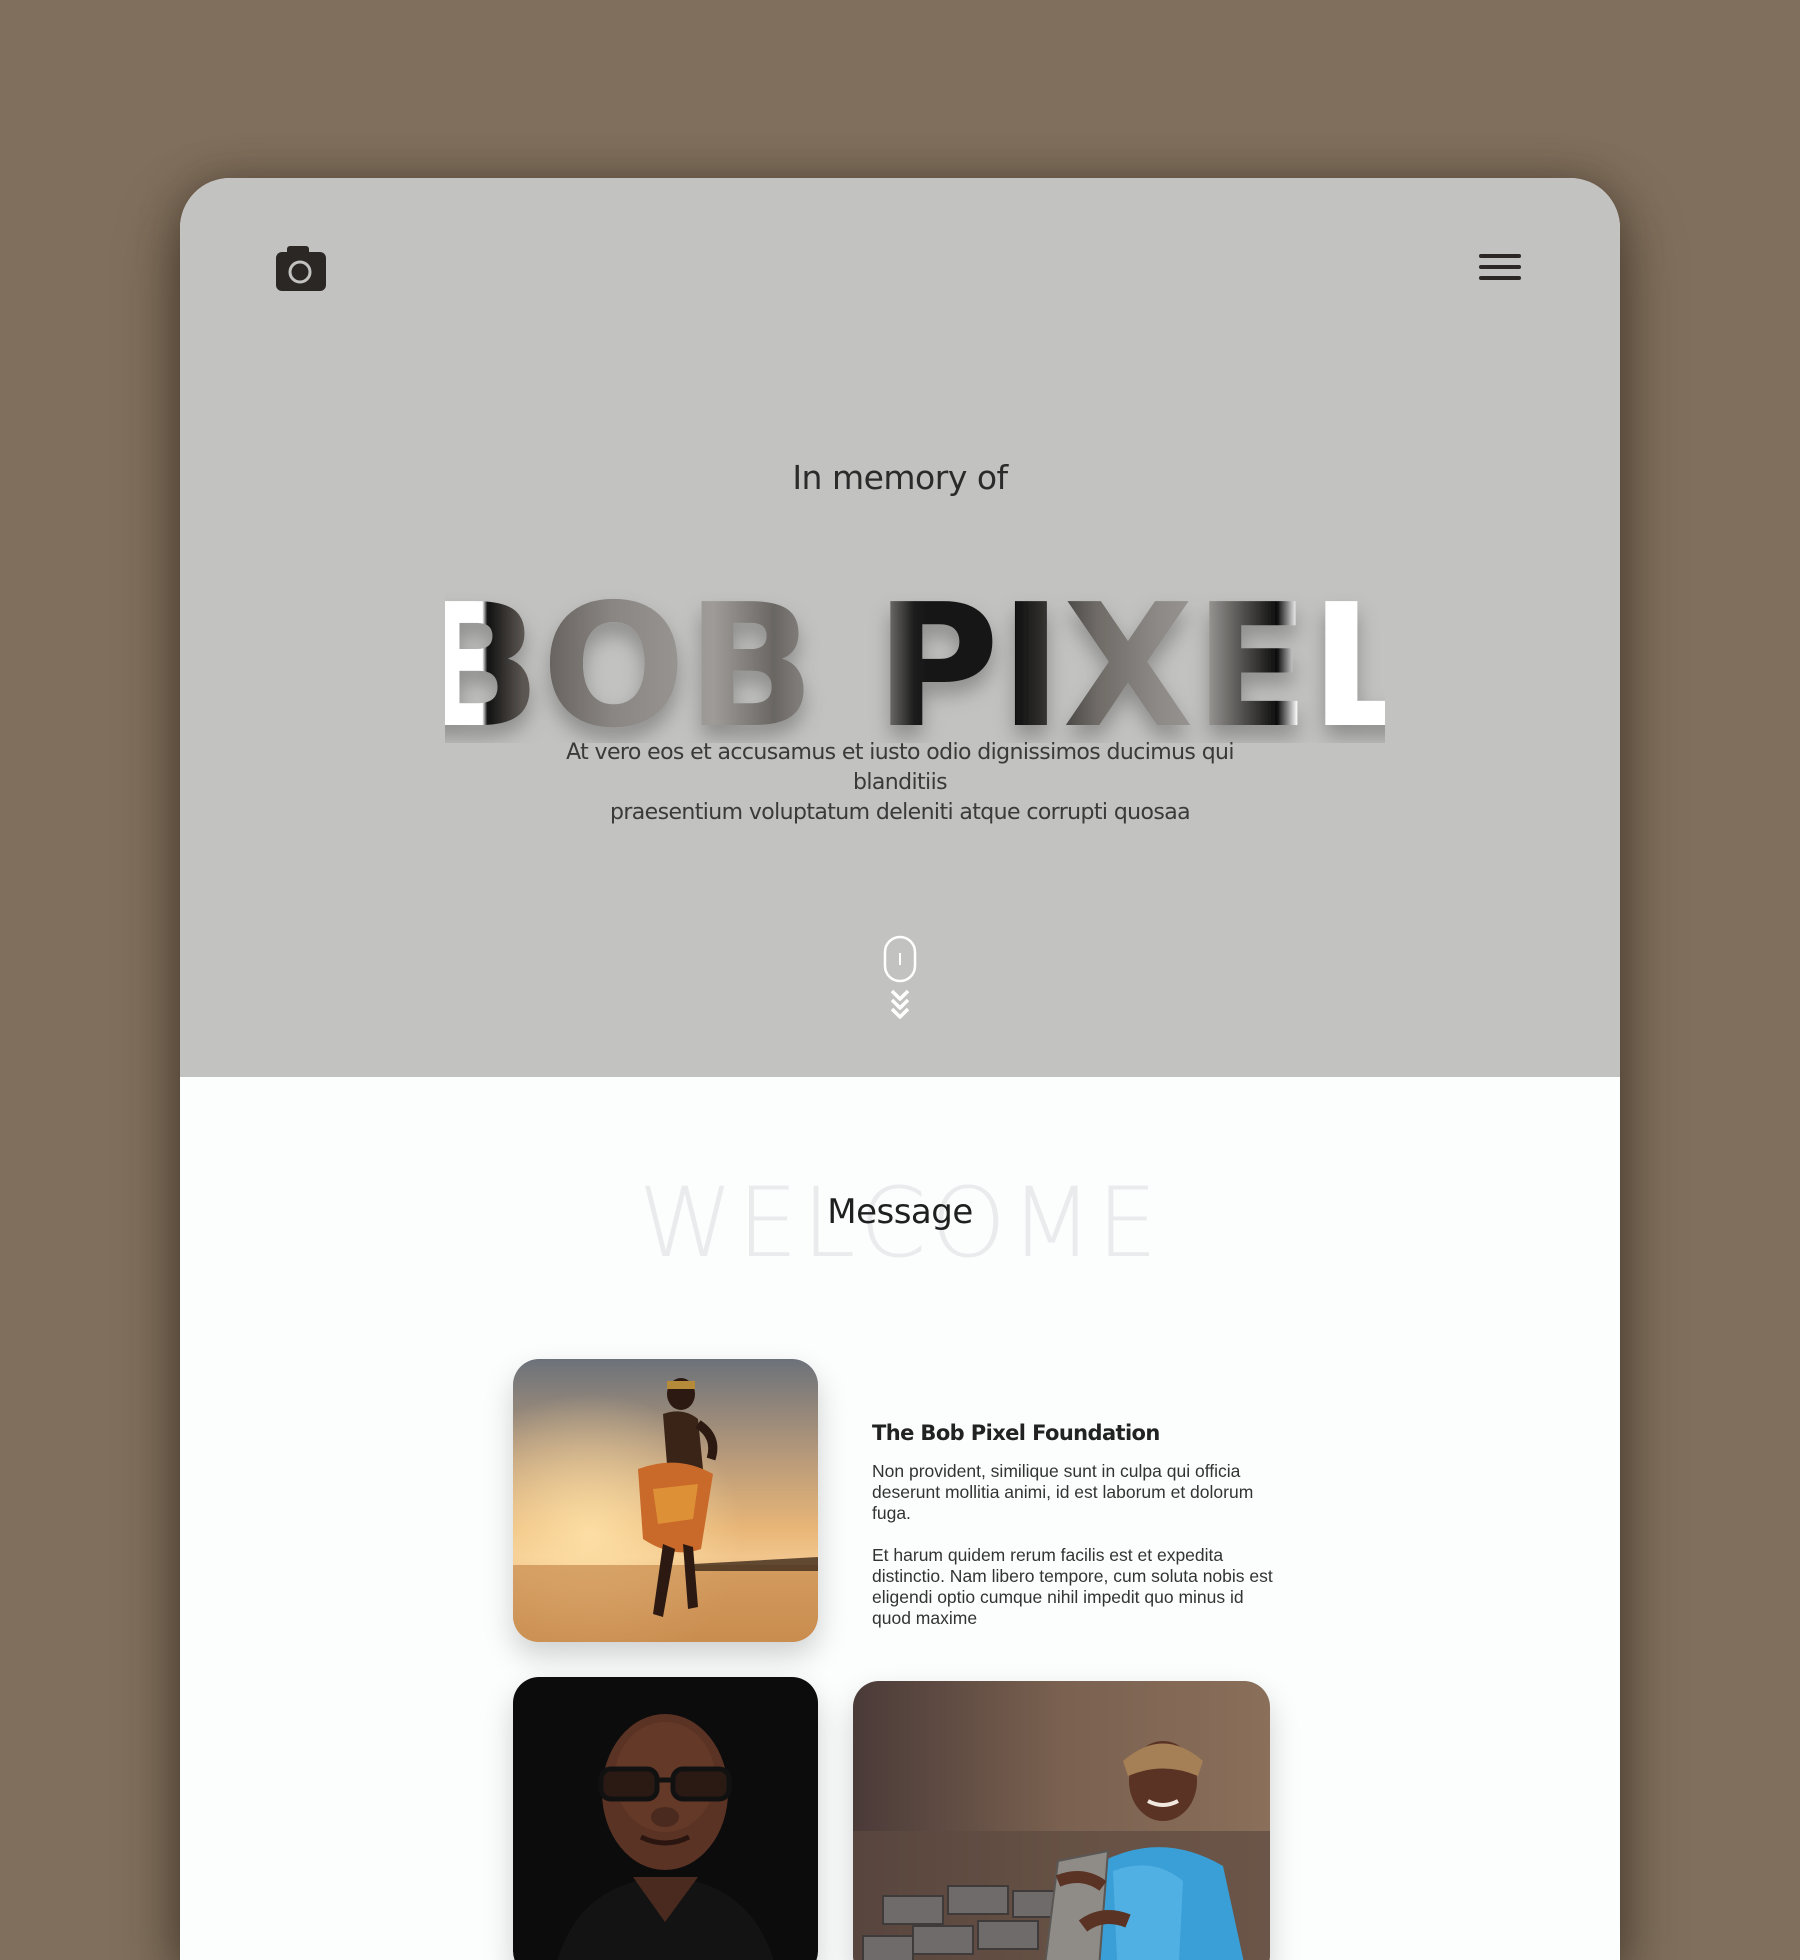 The image size is (1800, 1960). I want to click on camera-icon, so click(301, 268).